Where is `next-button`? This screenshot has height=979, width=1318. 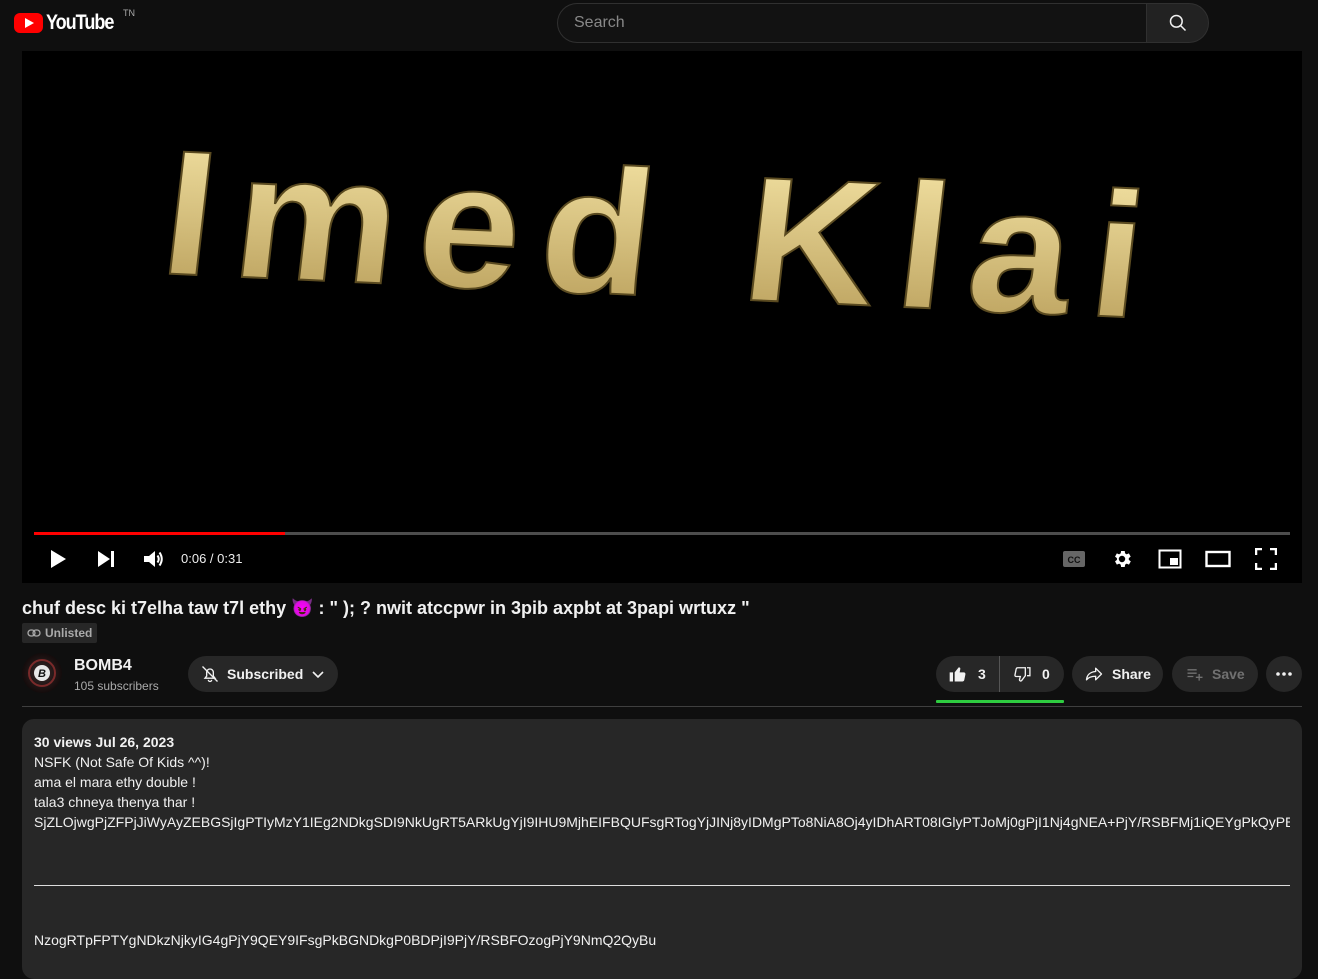 next-button is located at coordinates (106, 559).